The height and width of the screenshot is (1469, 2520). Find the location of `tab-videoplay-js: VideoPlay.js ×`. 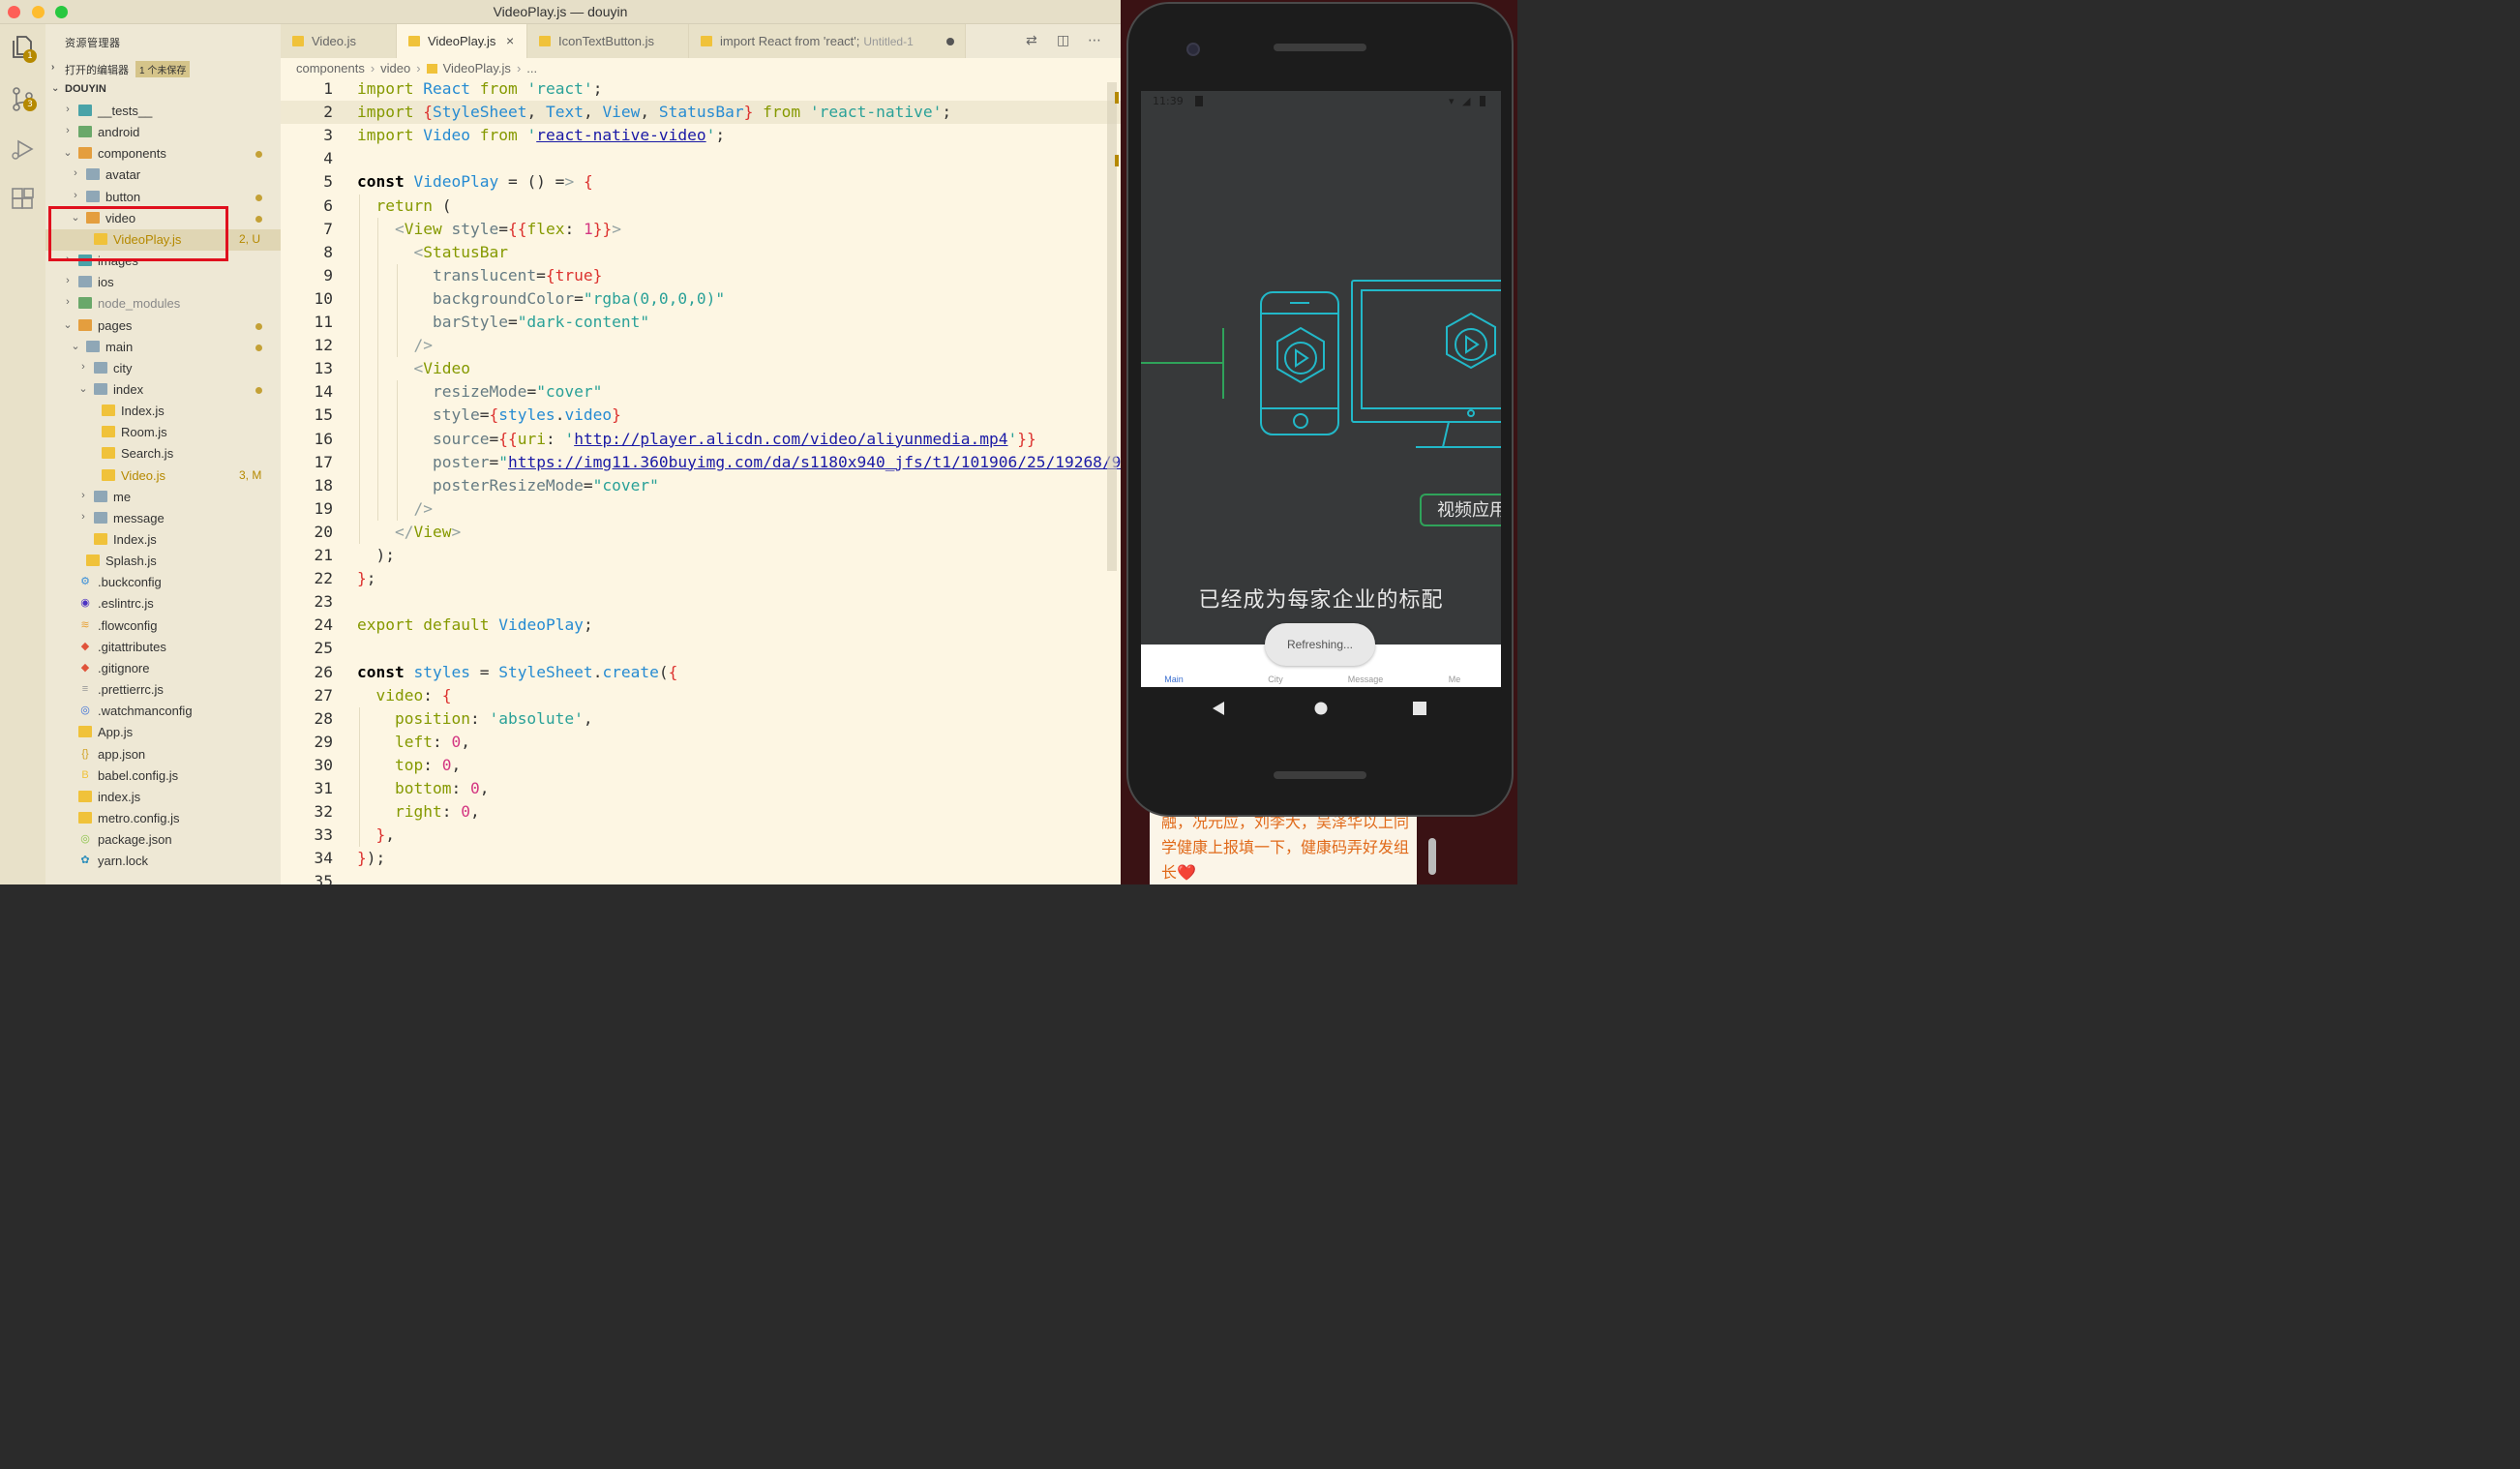

tab-videoplay-js: VideoPlay.js × is located at coordinates (462, 41).